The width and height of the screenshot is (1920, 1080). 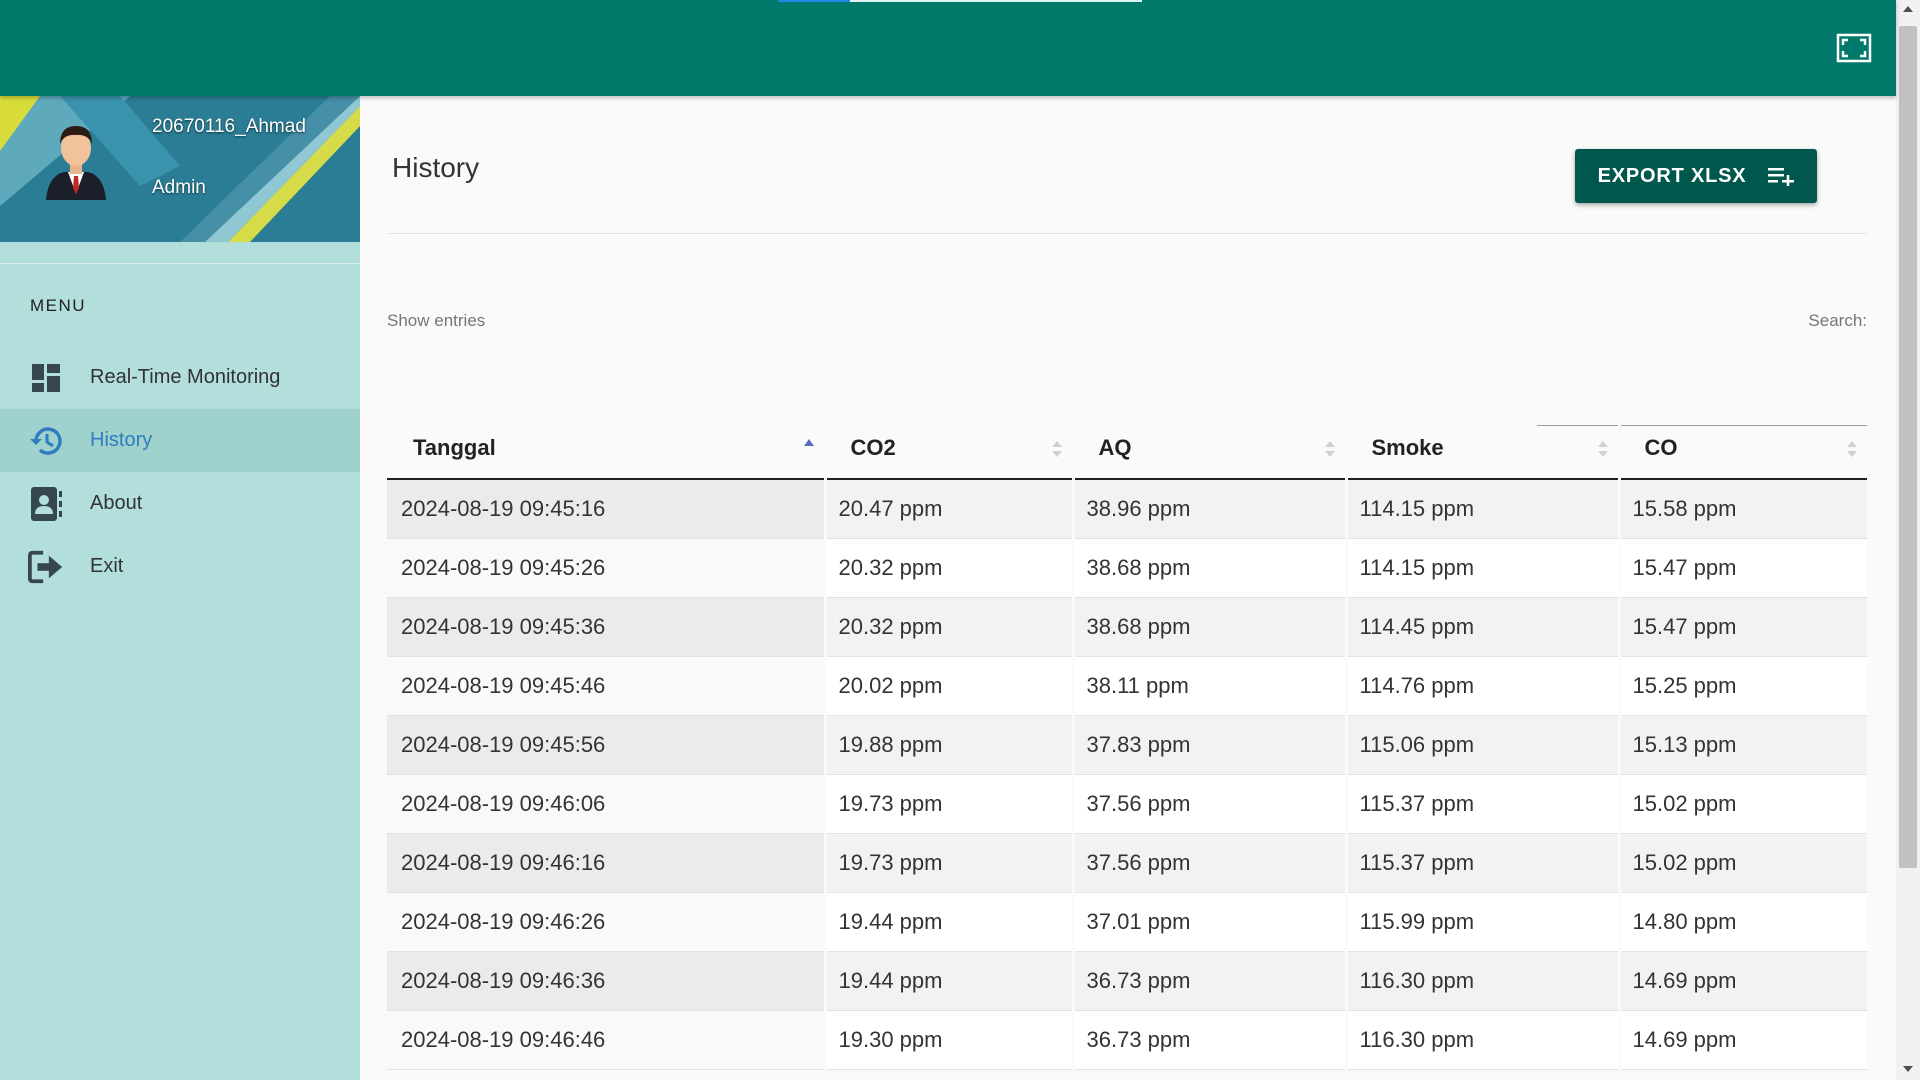 What do you see at coordinates (116, 503) in the screenshot?
I see `sidebar-item-label: About` at bounding box center [116, 503].